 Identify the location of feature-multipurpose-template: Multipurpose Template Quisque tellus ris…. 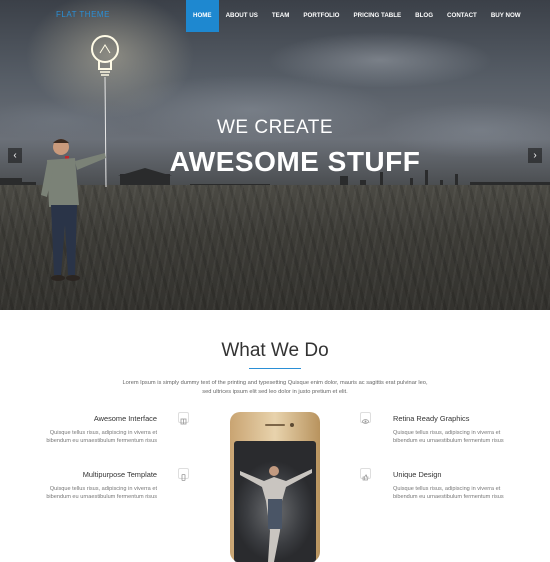
(97, 486).